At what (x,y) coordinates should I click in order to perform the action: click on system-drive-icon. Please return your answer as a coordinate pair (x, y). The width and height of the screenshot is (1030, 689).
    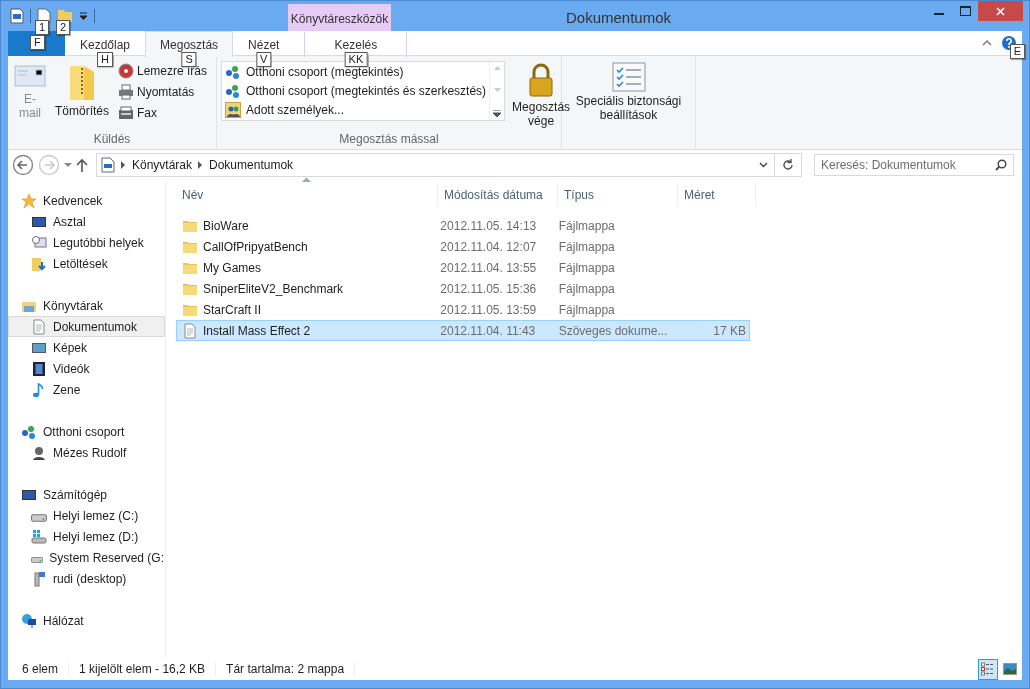
    Looking at the image, I should click on (39, 536).